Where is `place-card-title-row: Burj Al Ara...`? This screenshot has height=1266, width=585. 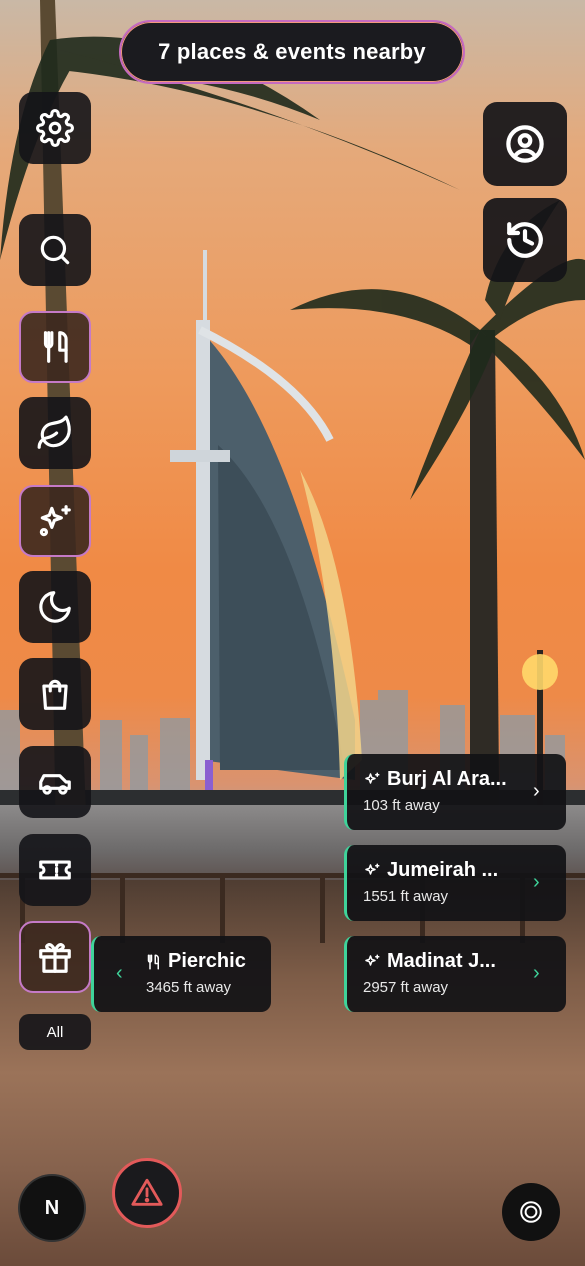 place-card-title-row: Burj Al Ara... is located at coordinates (435, 779).